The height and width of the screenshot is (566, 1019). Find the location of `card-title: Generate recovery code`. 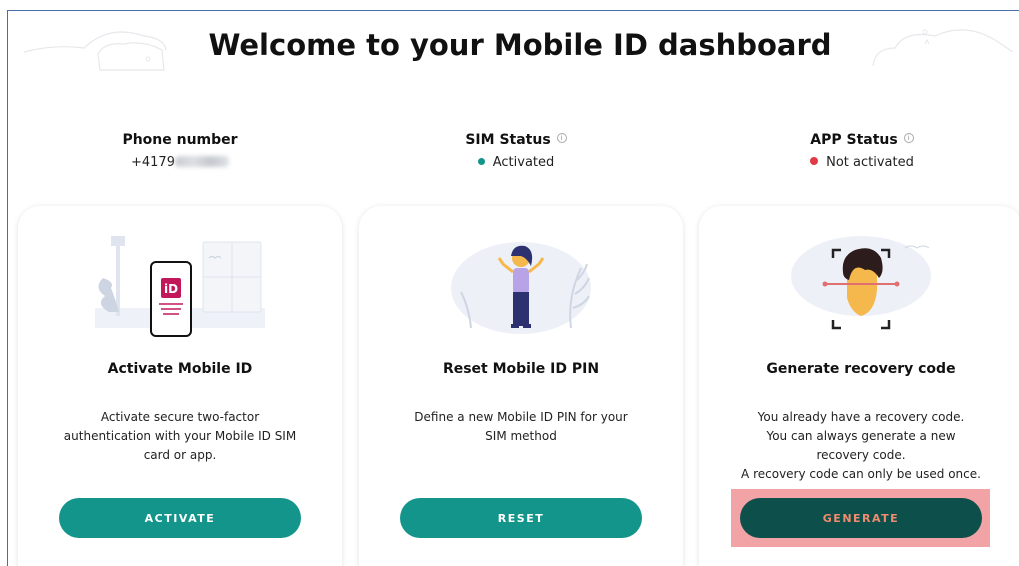

card-title: Generate recovery code is located at coordinates (861, 369).